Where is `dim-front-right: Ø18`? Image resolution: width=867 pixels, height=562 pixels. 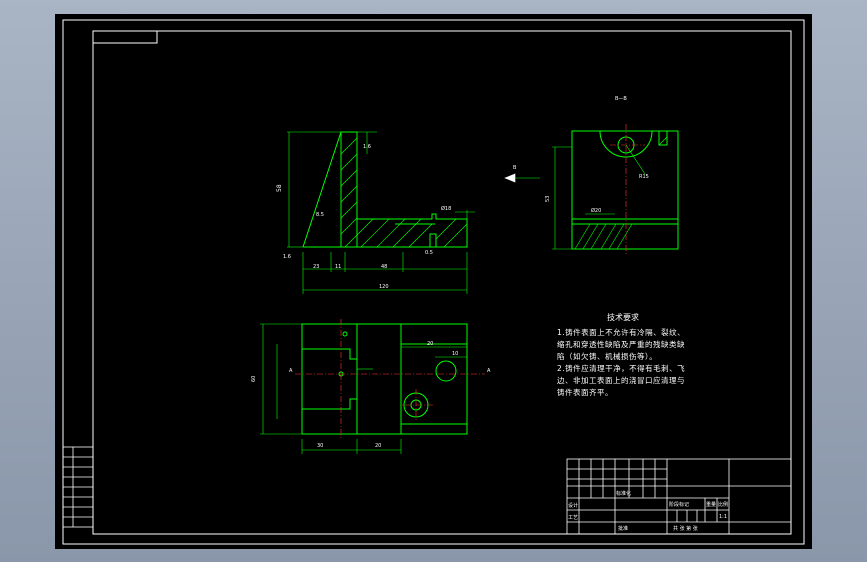 dim-front-right: Ø18 is located at coordinates (446, 208).